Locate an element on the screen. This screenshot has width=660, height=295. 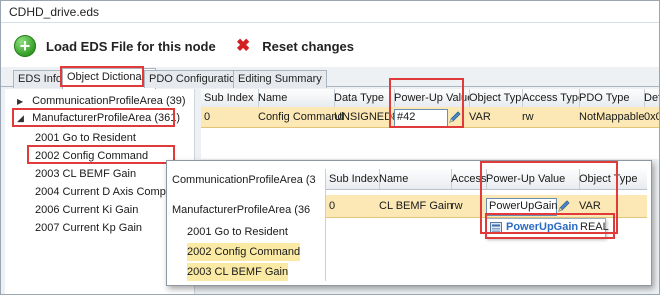
column-header: Data Type is located at coordinates (363, 98).